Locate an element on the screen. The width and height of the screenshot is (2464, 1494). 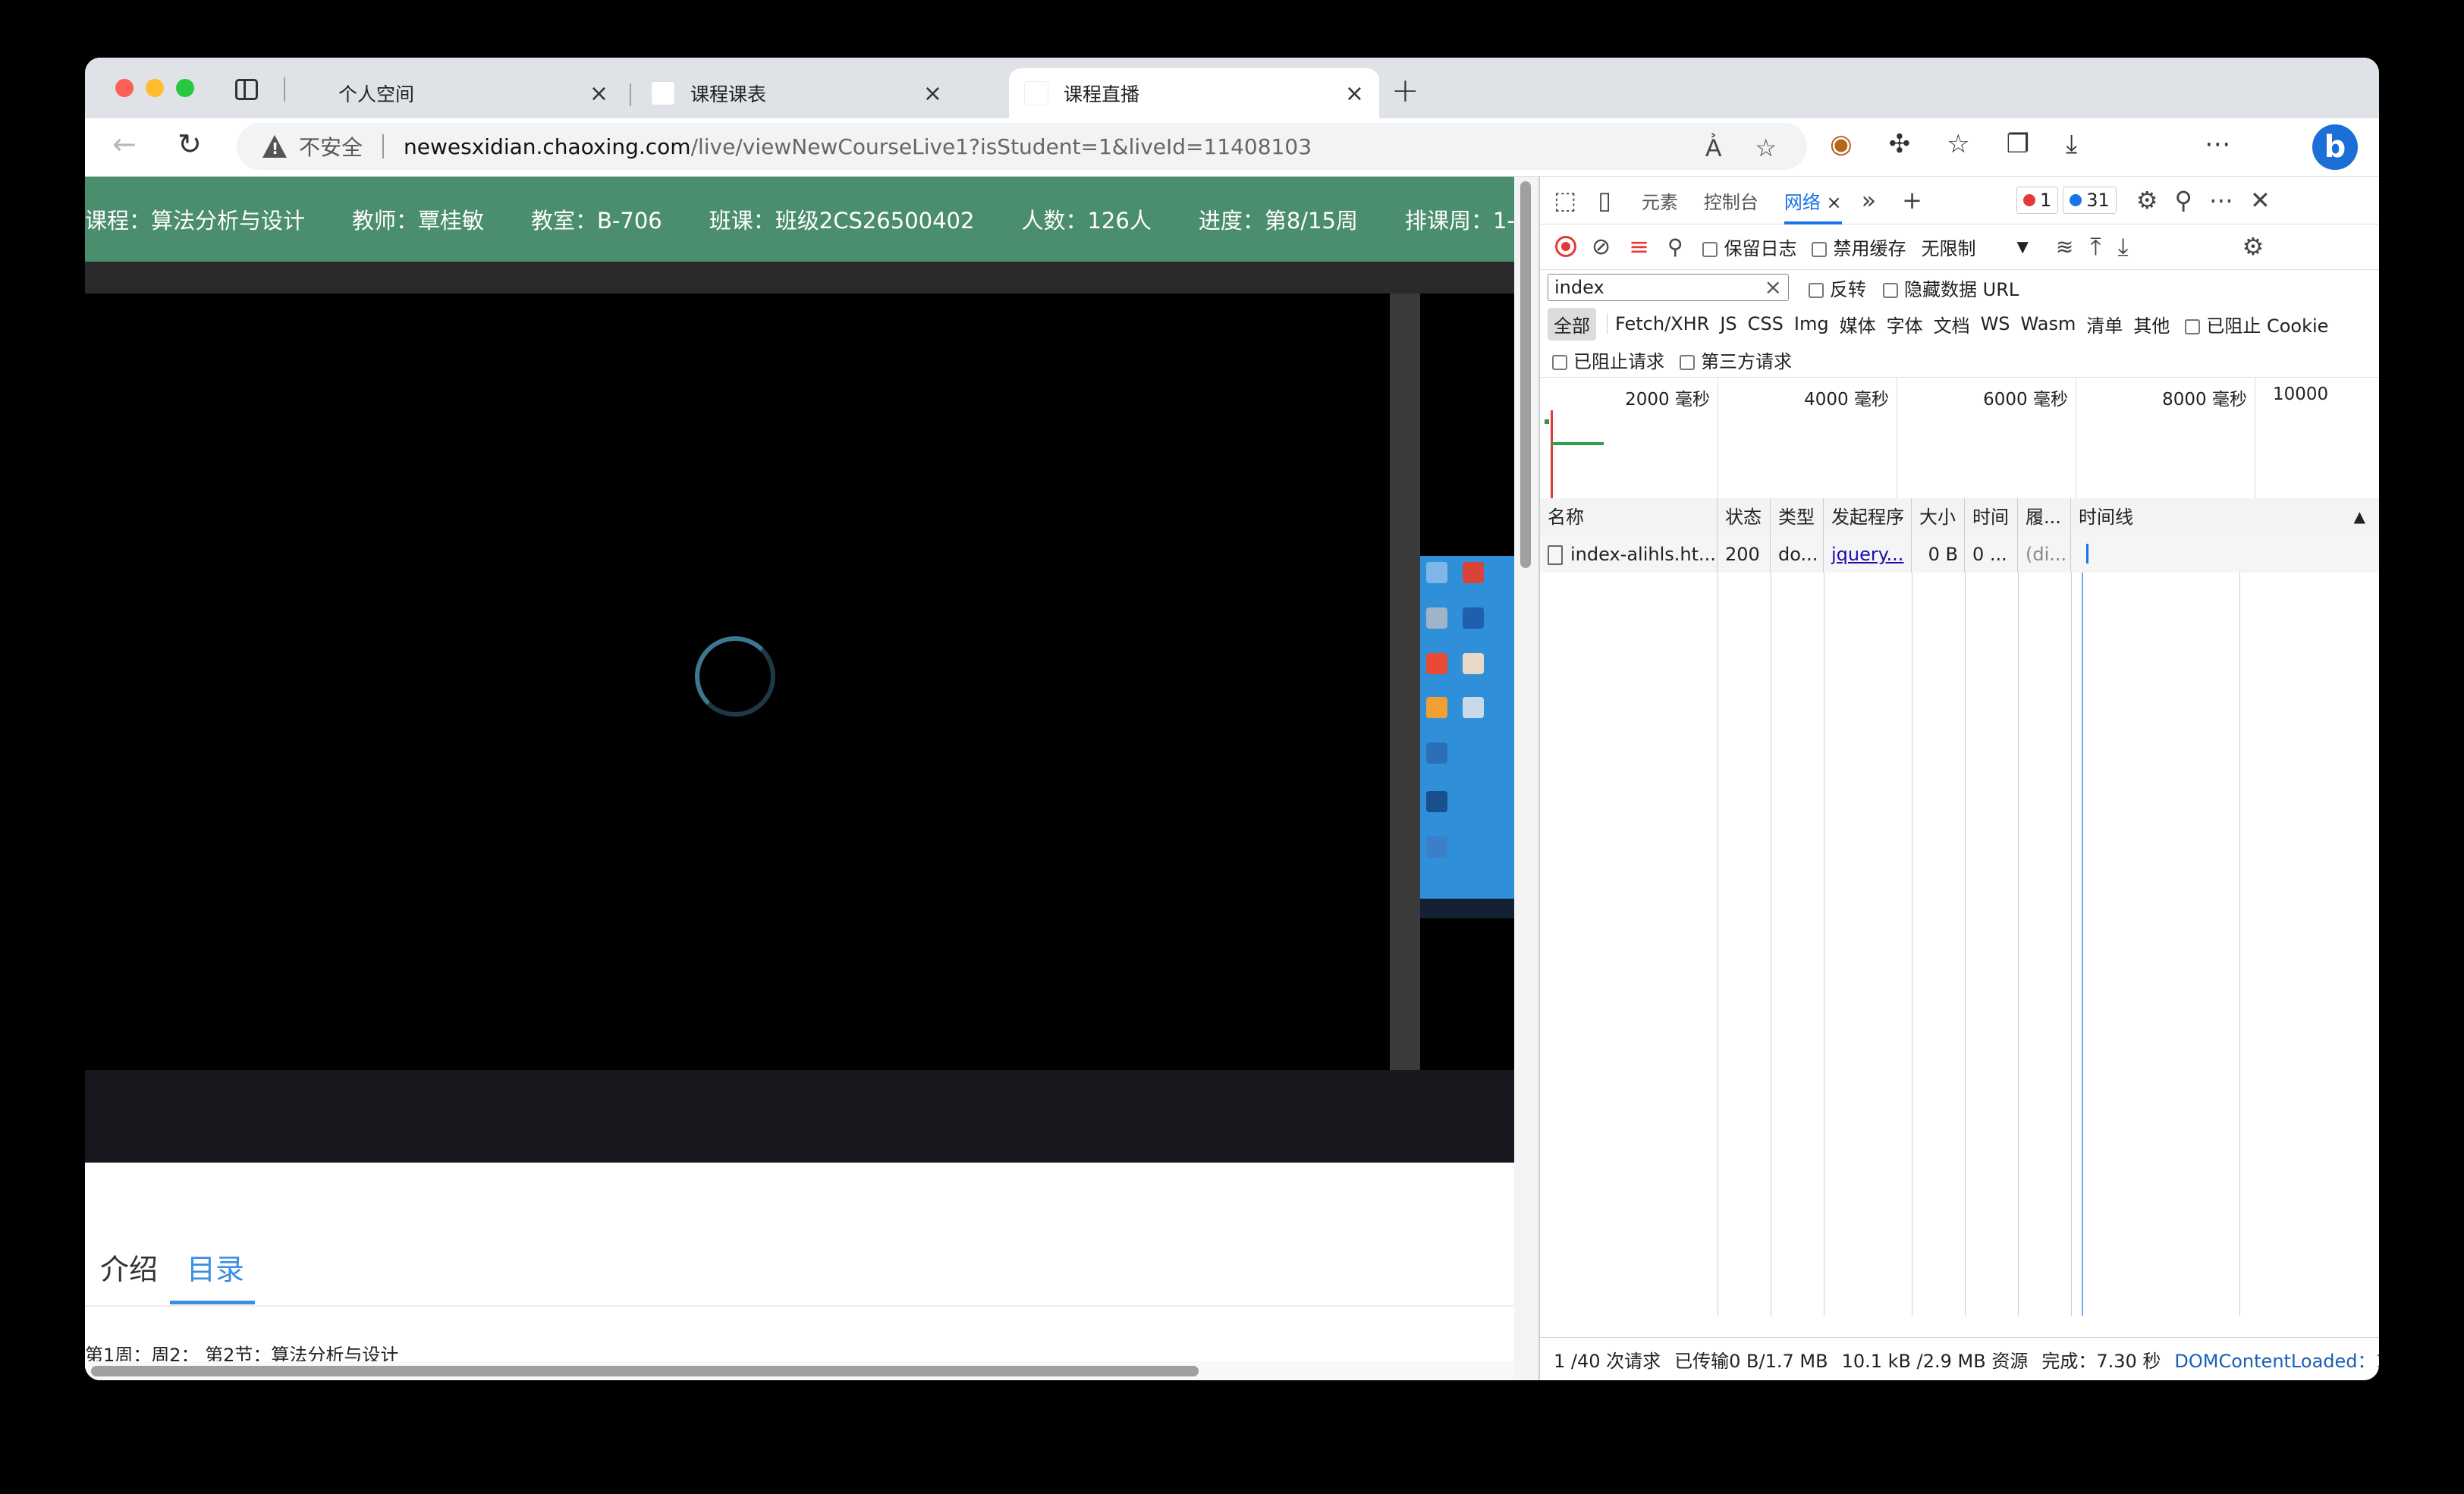
network-conditions-icon: ≋ is located at coordinates (2064, 246).